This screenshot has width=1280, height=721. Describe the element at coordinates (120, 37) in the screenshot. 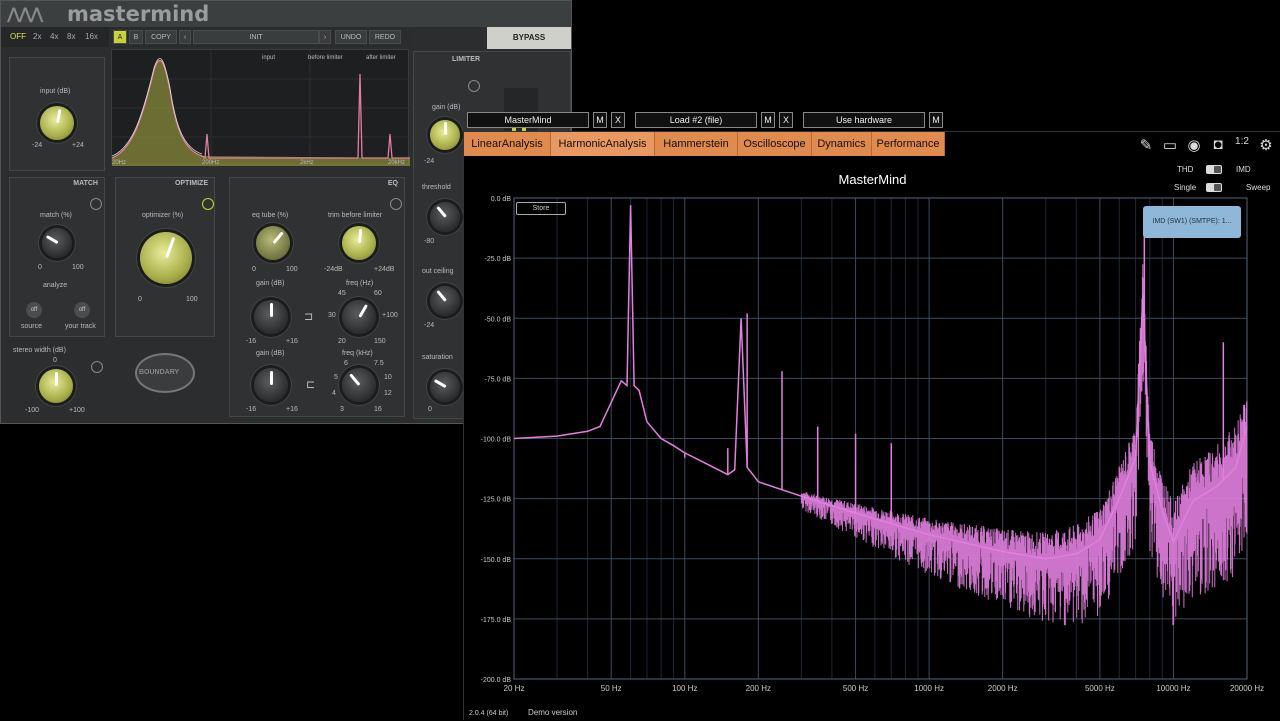

I see `preset-a-button: A` at that location.